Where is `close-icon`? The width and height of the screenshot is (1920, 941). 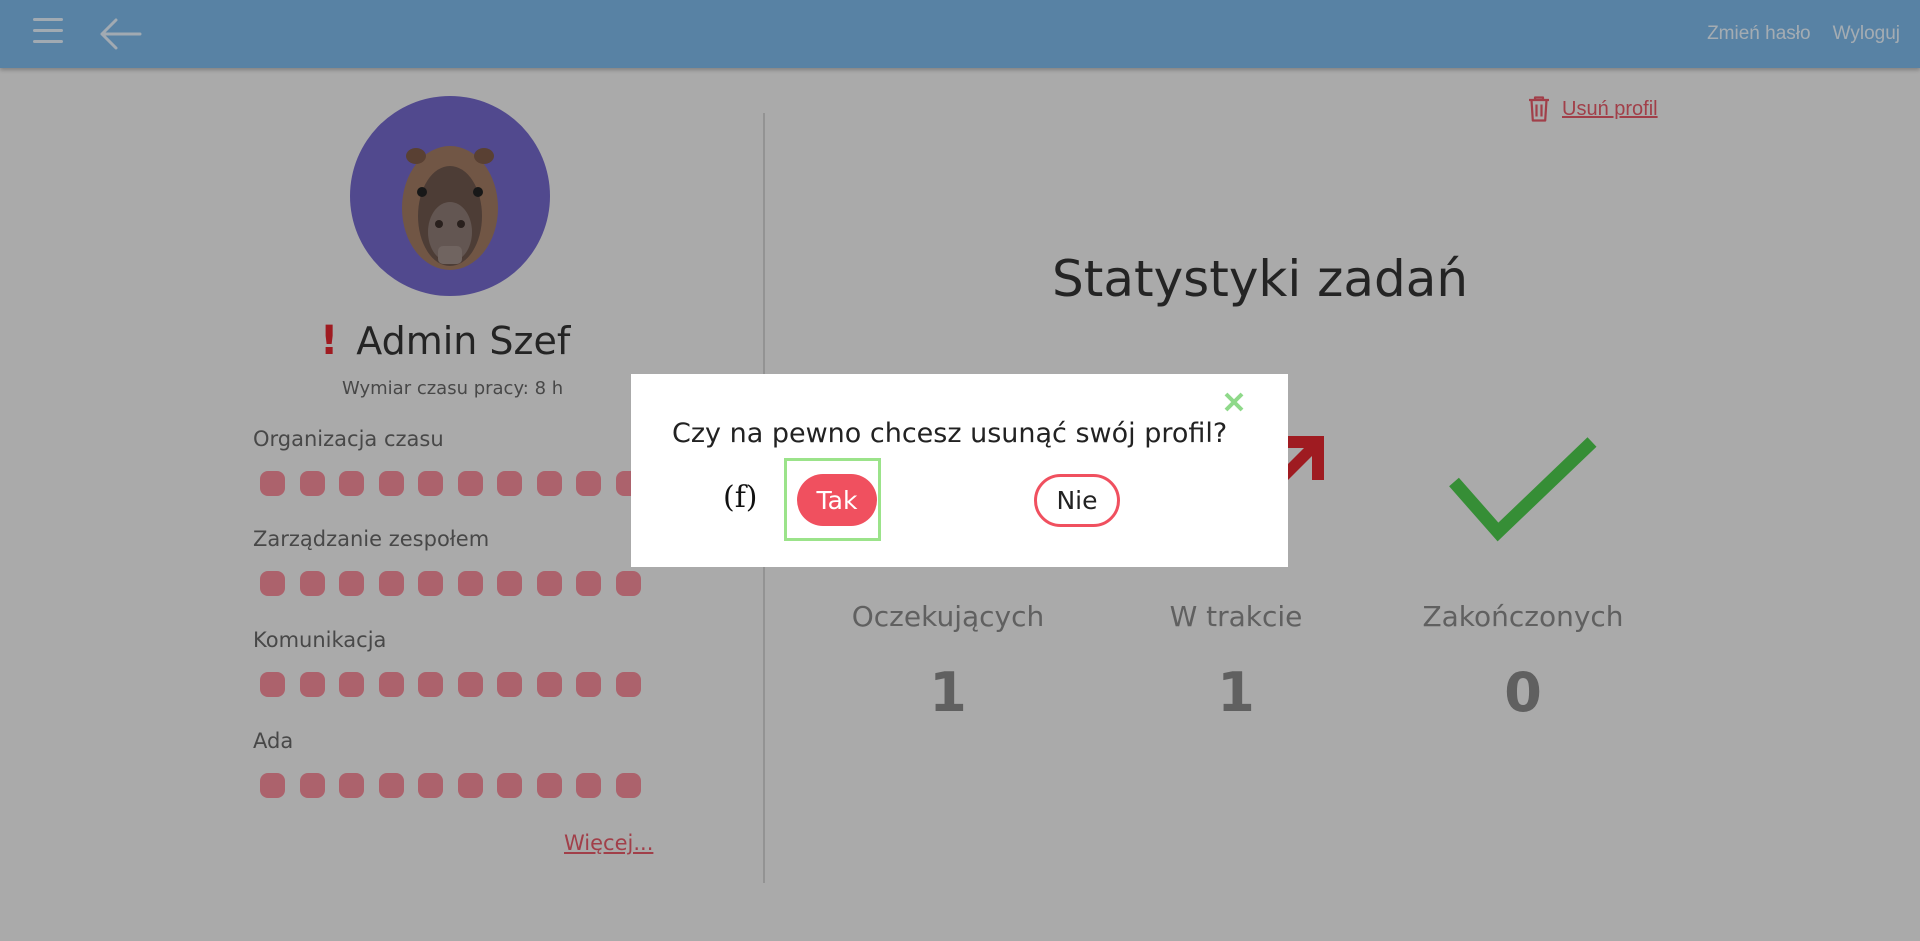
close-icon is located at coordinates (1234, 402).